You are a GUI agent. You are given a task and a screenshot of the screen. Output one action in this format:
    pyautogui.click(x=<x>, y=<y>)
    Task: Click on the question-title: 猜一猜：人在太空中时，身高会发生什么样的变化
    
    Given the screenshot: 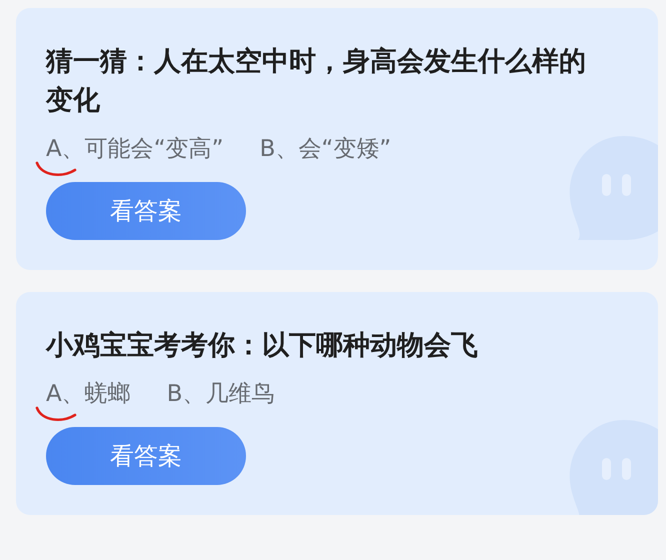 What is the action you would take?
    pyautogui.click(x=316, y=81)
    